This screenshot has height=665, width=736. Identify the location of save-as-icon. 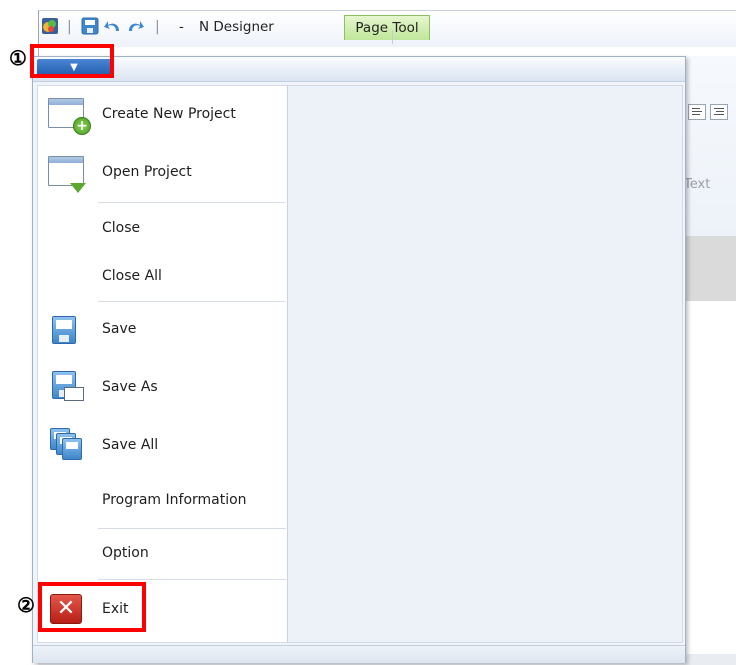
(68, 386).